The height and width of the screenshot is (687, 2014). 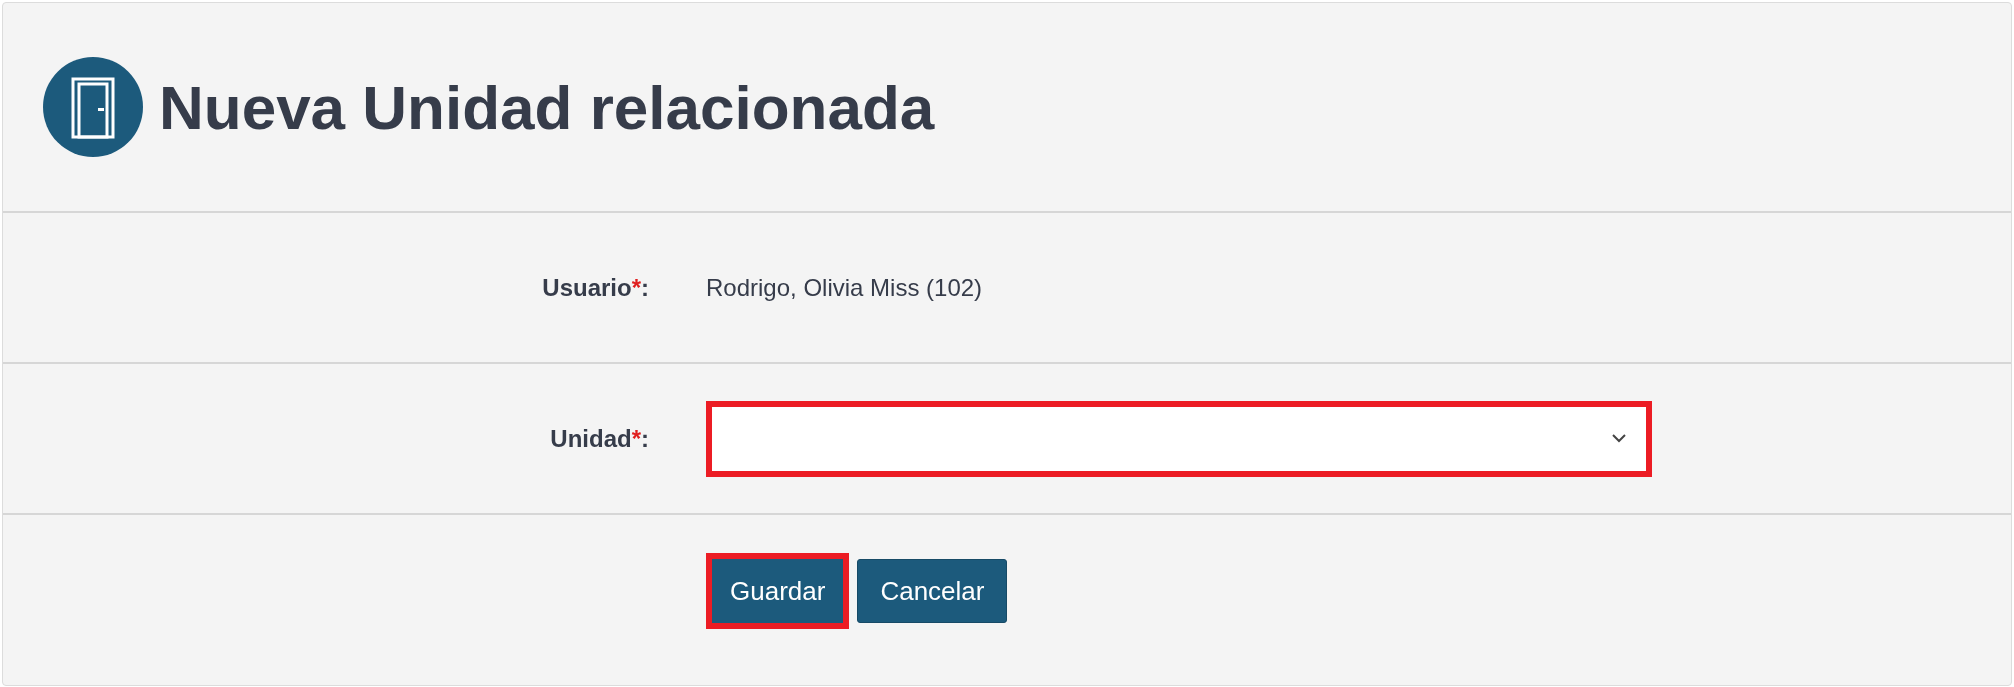 I want to click on chevron-down-icon, so click(x=1619, y=438).